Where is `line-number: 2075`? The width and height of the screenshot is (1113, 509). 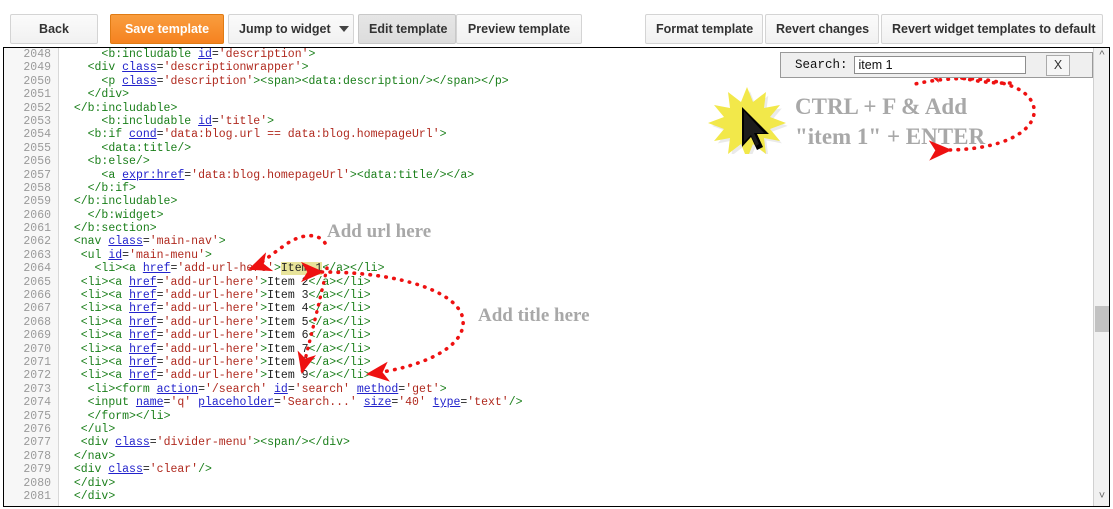 line-number: 2075 is located at coordinates (37, 416).